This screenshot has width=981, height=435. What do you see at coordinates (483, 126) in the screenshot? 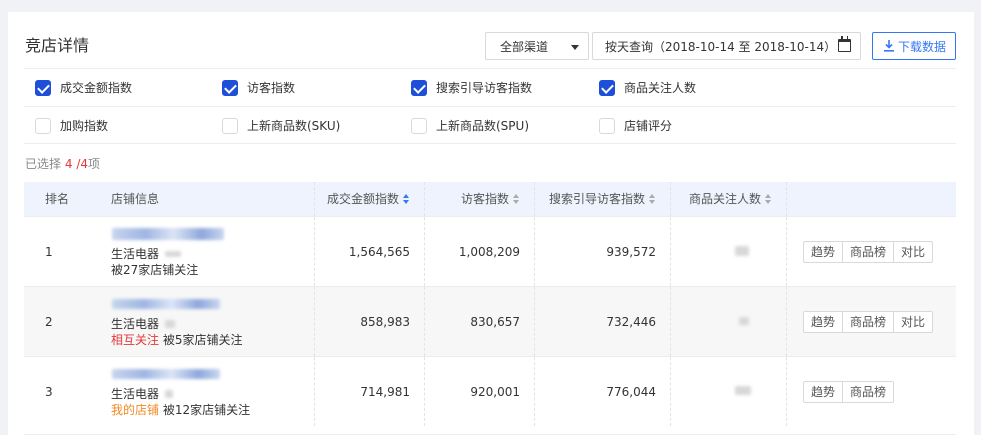
I see `metric-label: 上新商品数(SPU)` at bounding box center [483, 126].